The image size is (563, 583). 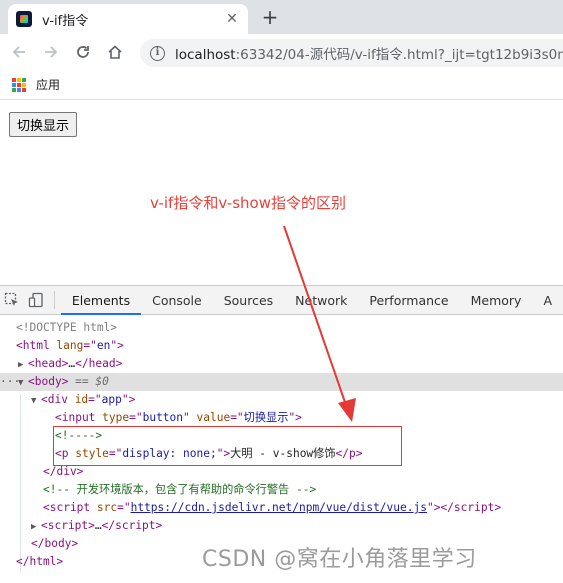 What do you see at coordinates (248, 203) in the screenshot?
I see `annotation-text: v-if指令和v-show指令的区别` at bounding box center [248, 203].